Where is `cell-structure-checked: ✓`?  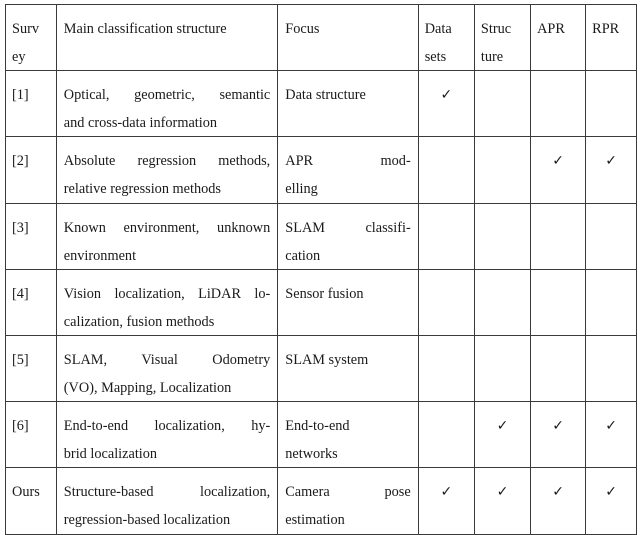
cell-structure-checked: ✓ is located at coordinates (502, 434).